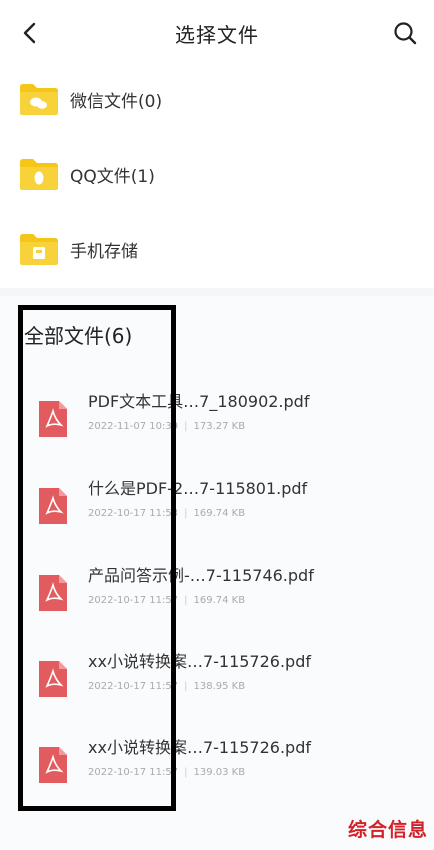  I want to click on file-size: 173.27 KB, so click(219, 426).